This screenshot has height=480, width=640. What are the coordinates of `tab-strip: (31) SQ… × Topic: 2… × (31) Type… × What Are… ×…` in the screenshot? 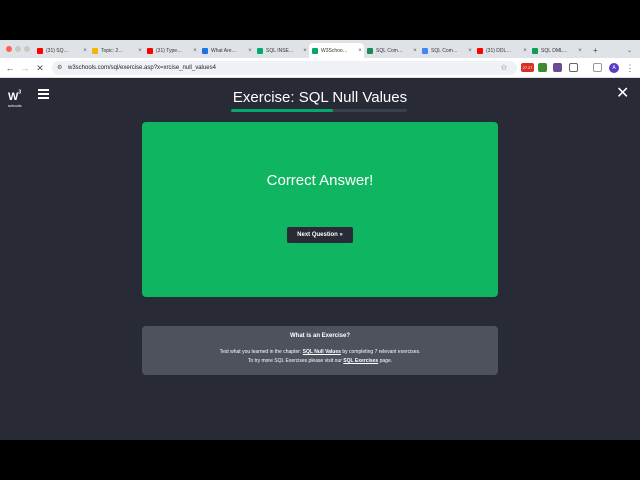 It's located at (320, 49).